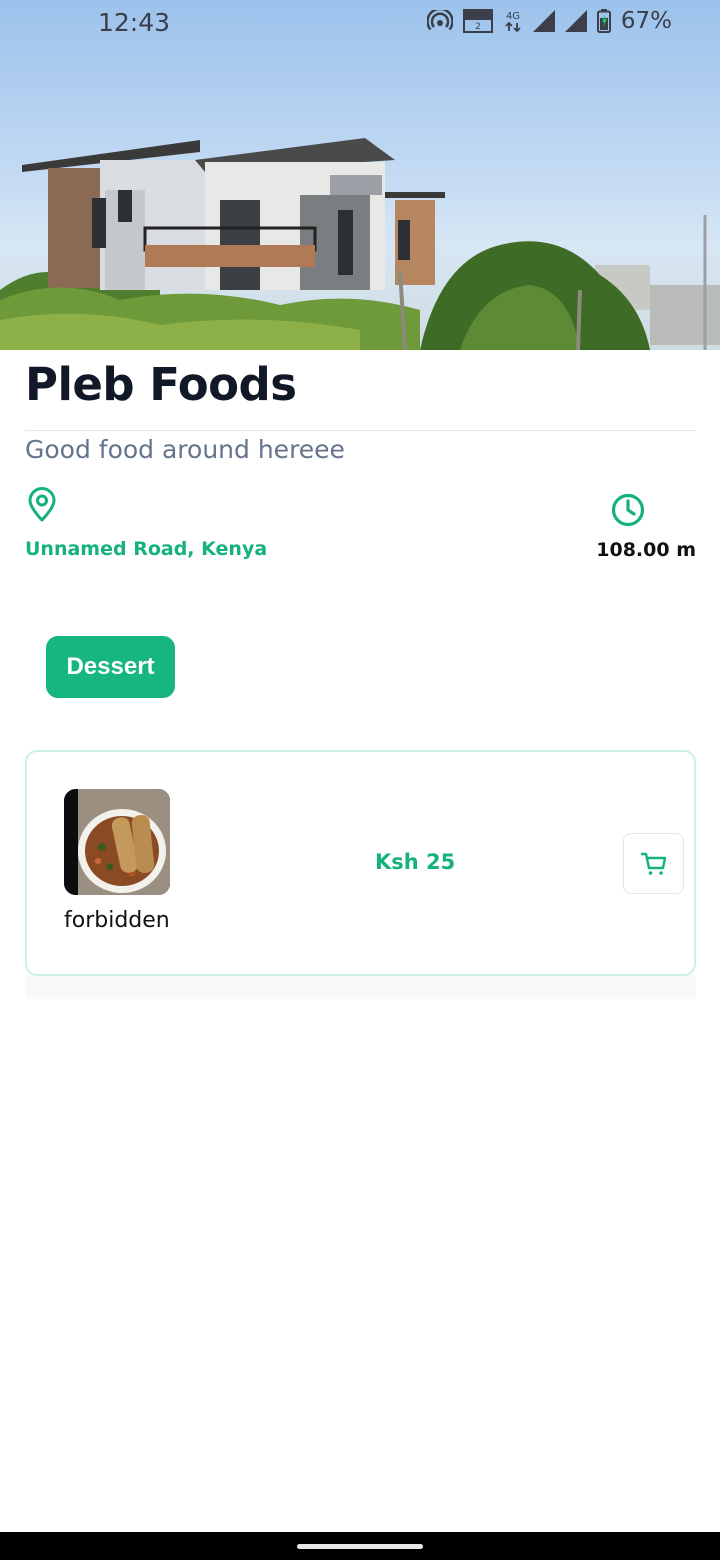  What do you see at coordinates (646, 21) in the screenshot?
I see `battery-percentage: 67%` at bounding box center [646, 21].